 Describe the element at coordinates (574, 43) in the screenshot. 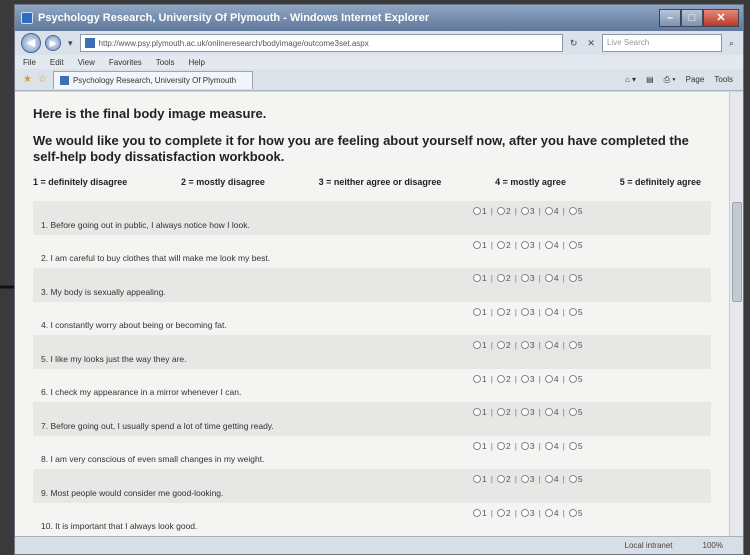

I see `refresh-icon: ↻` at that location.